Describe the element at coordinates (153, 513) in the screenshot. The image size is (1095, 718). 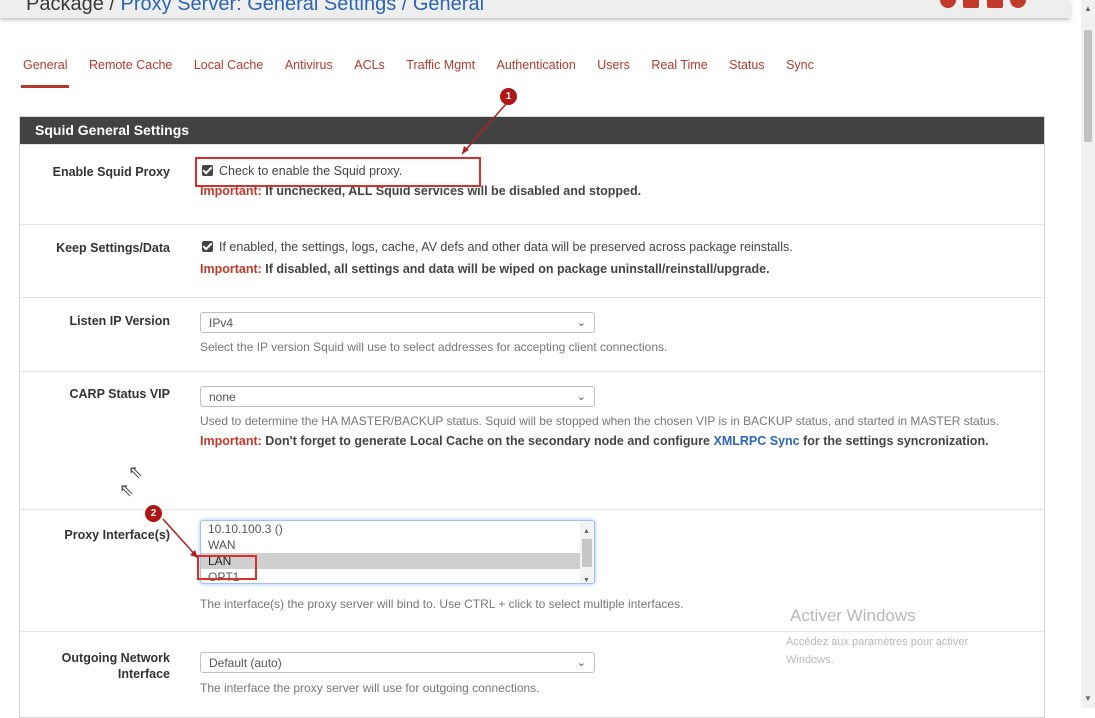
I see `annotation-badge-2: 2` at that location.